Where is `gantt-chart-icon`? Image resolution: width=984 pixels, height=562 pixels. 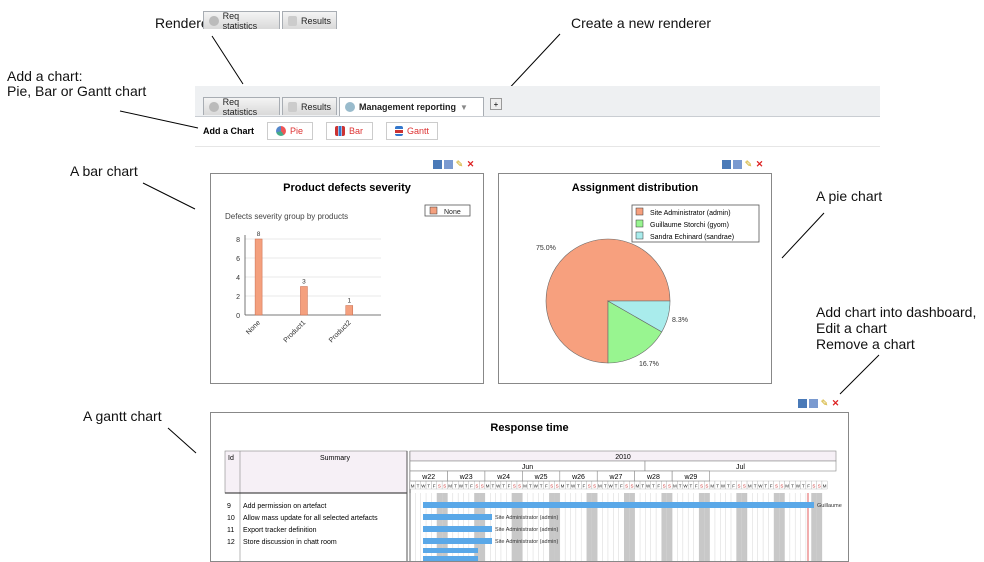
gantt-chart-icon is located at coordinates (399, 131).